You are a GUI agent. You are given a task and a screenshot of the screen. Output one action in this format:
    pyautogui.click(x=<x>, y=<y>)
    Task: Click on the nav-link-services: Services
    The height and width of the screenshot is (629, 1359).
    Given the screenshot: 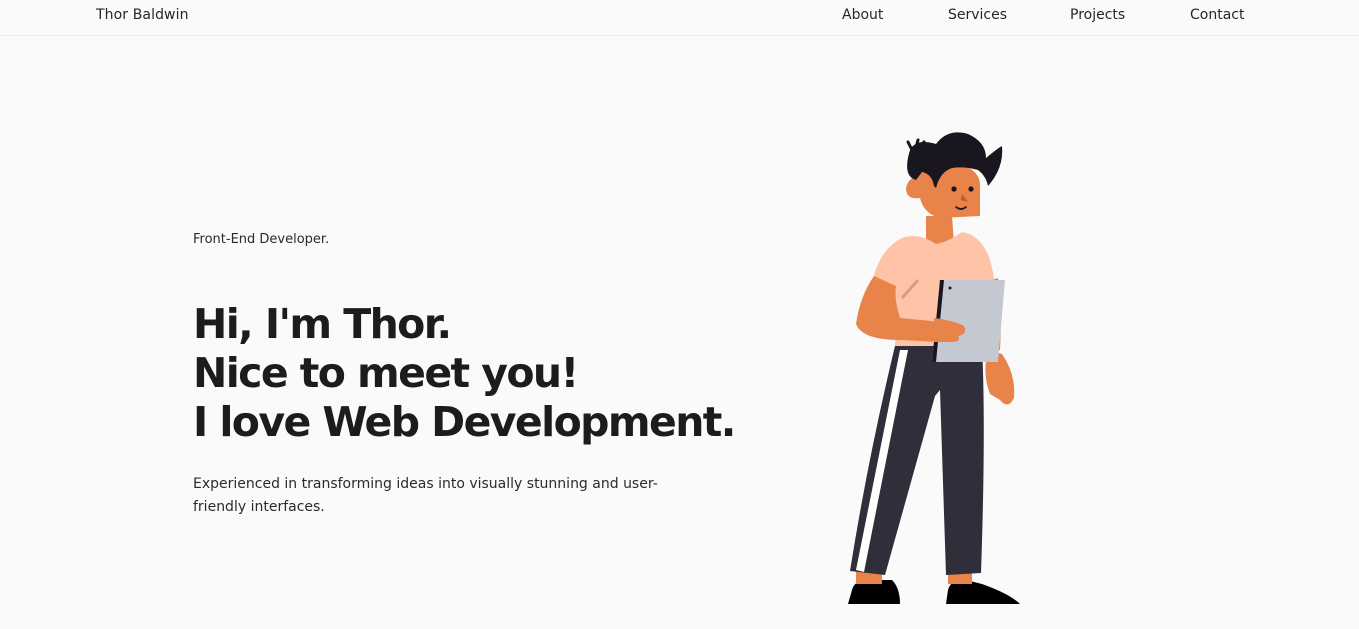 What is the action you would take?
    pyautogui.click(x=977, y=15)
    